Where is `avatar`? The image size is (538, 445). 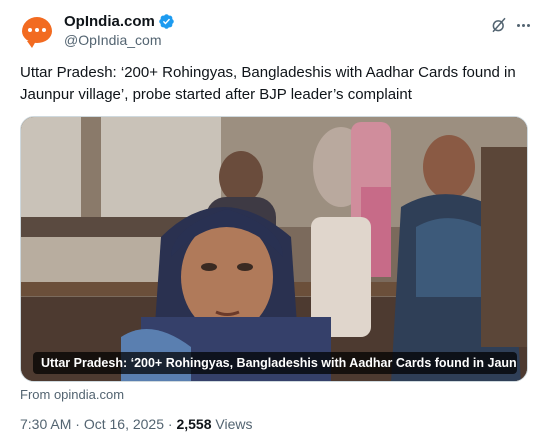
avatar is located at coordinates (37, 30).